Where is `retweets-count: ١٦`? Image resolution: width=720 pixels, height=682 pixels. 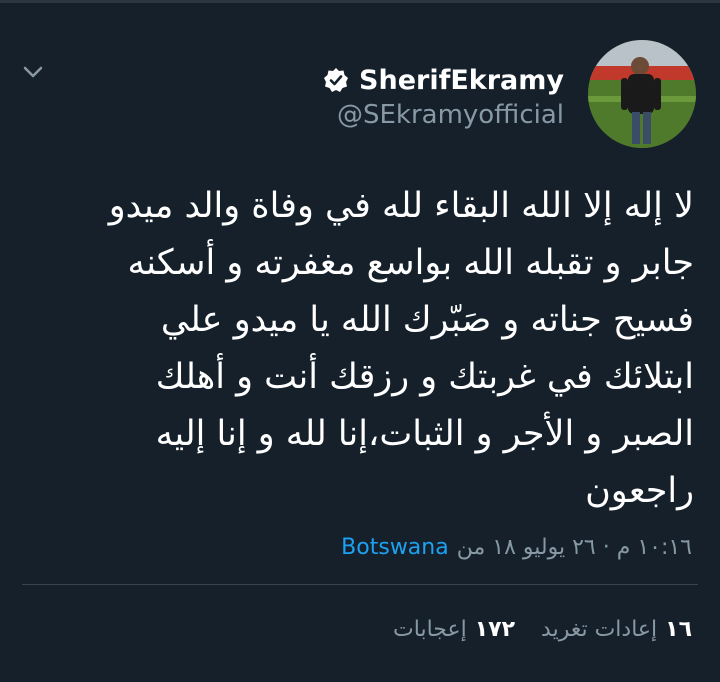
retweets-count: ١٦ is located at coordinates (678, 629).